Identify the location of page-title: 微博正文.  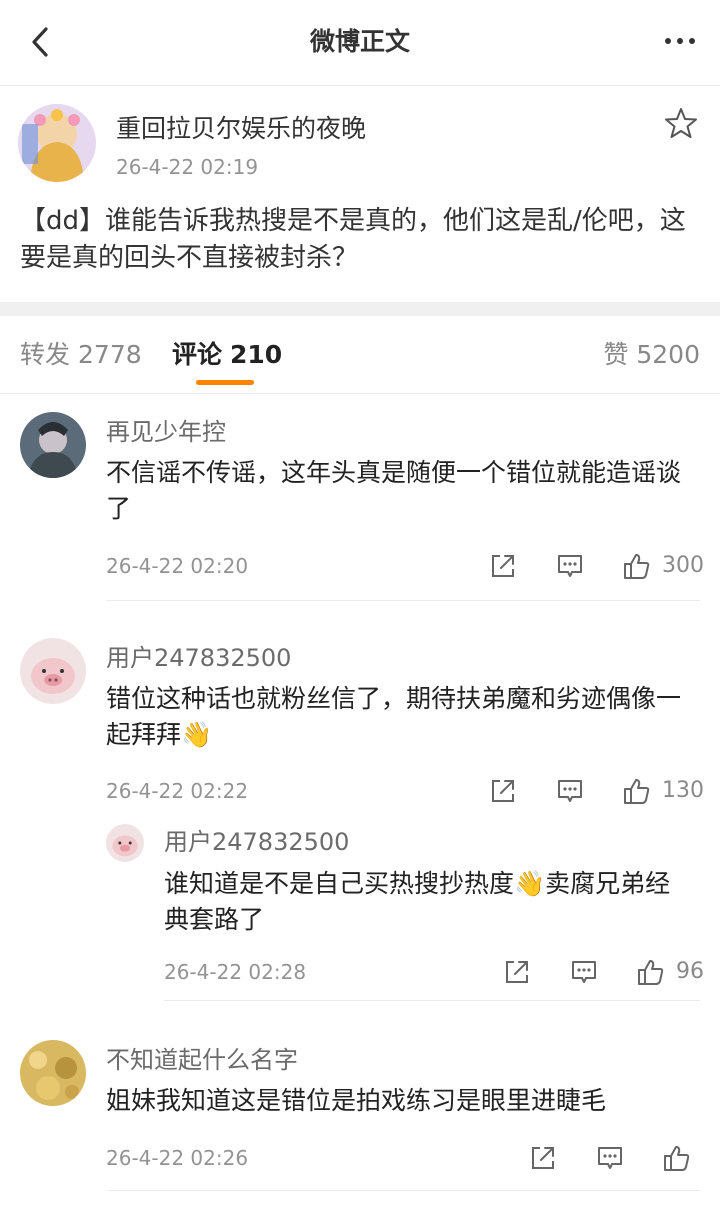
(359, 41).